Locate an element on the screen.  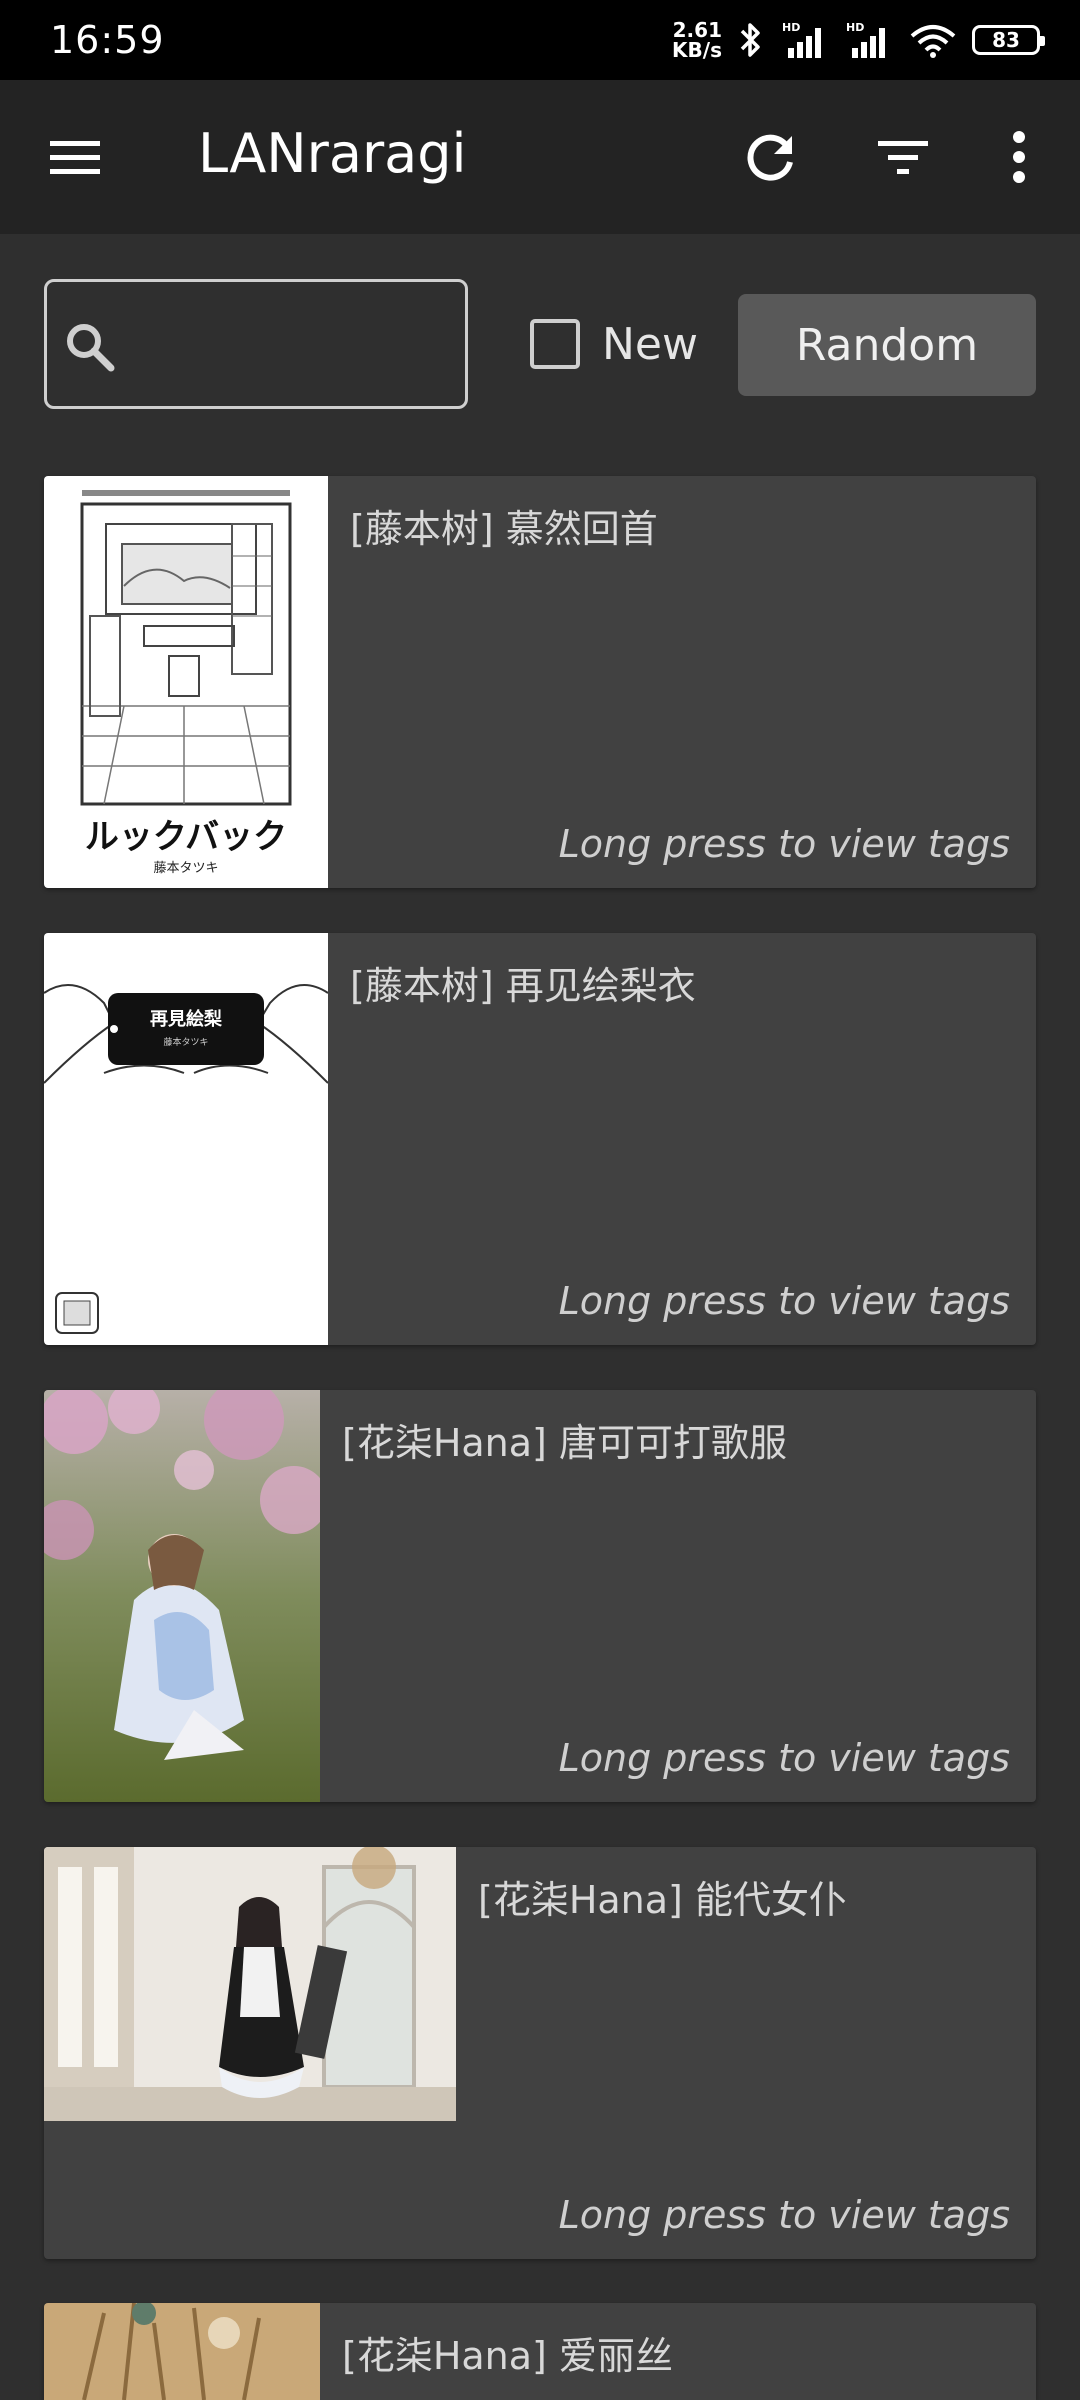
status-icons: 2.61 KB/s HD HD 83 is located at coordinates (858, 40).